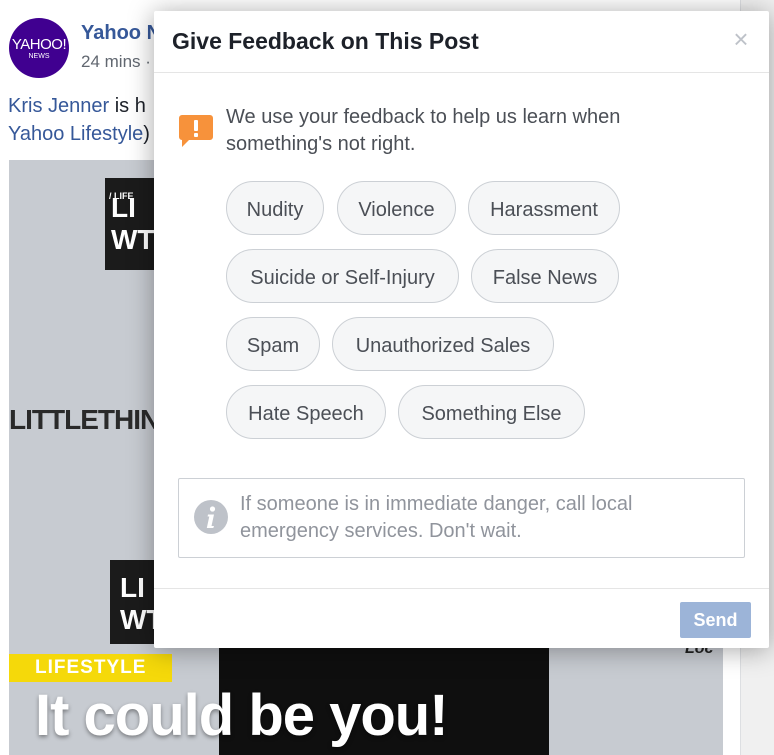 This screenshot has height=755, width=774. I want to click on dialog-title: Give Feedback on This Post, so click(325, 41).